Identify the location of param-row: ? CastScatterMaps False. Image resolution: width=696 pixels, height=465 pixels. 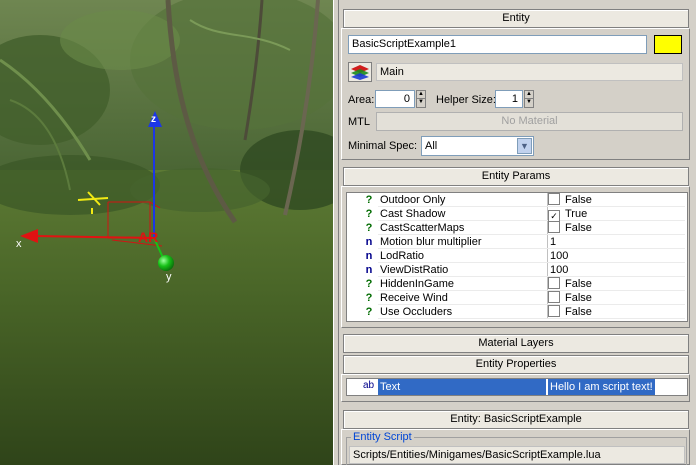
(517, 228).